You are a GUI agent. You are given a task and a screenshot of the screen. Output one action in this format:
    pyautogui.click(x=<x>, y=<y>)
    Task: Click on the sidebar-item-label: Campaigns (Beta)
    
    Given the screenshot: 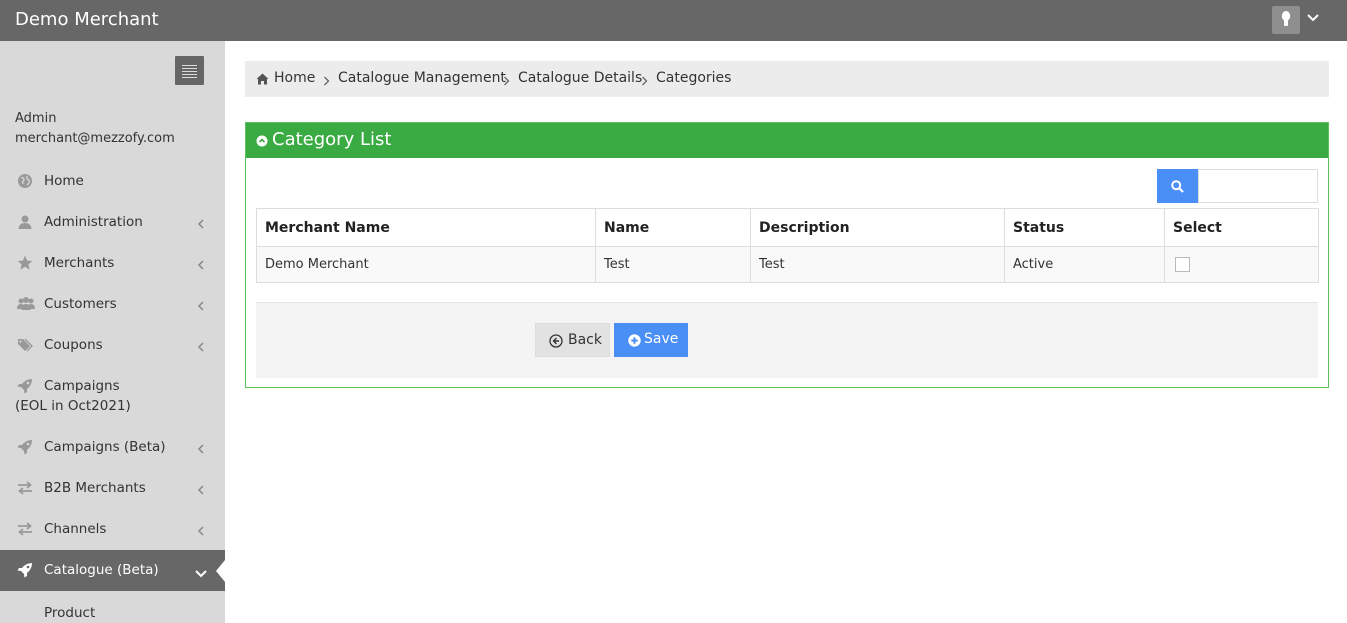 What is the action you would take?
    pyautogui.click(x=105, y=447)
    